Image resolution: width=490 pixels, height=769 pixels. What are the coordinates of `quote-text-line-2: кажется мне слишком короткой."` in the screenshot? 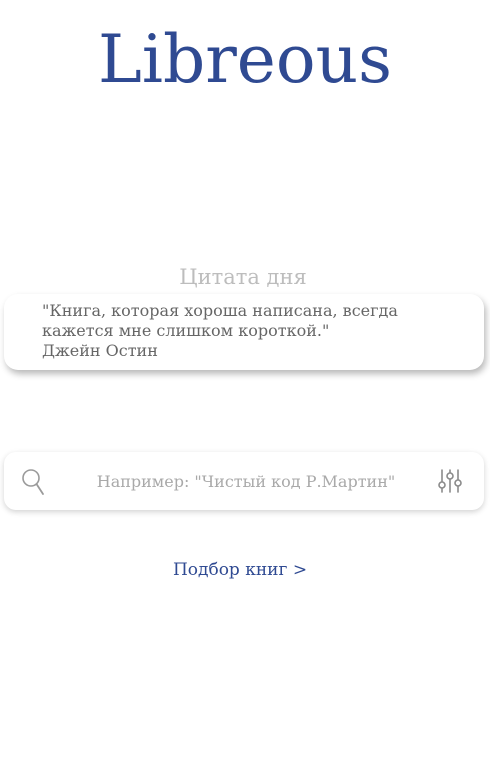 It's located at (186, 330).